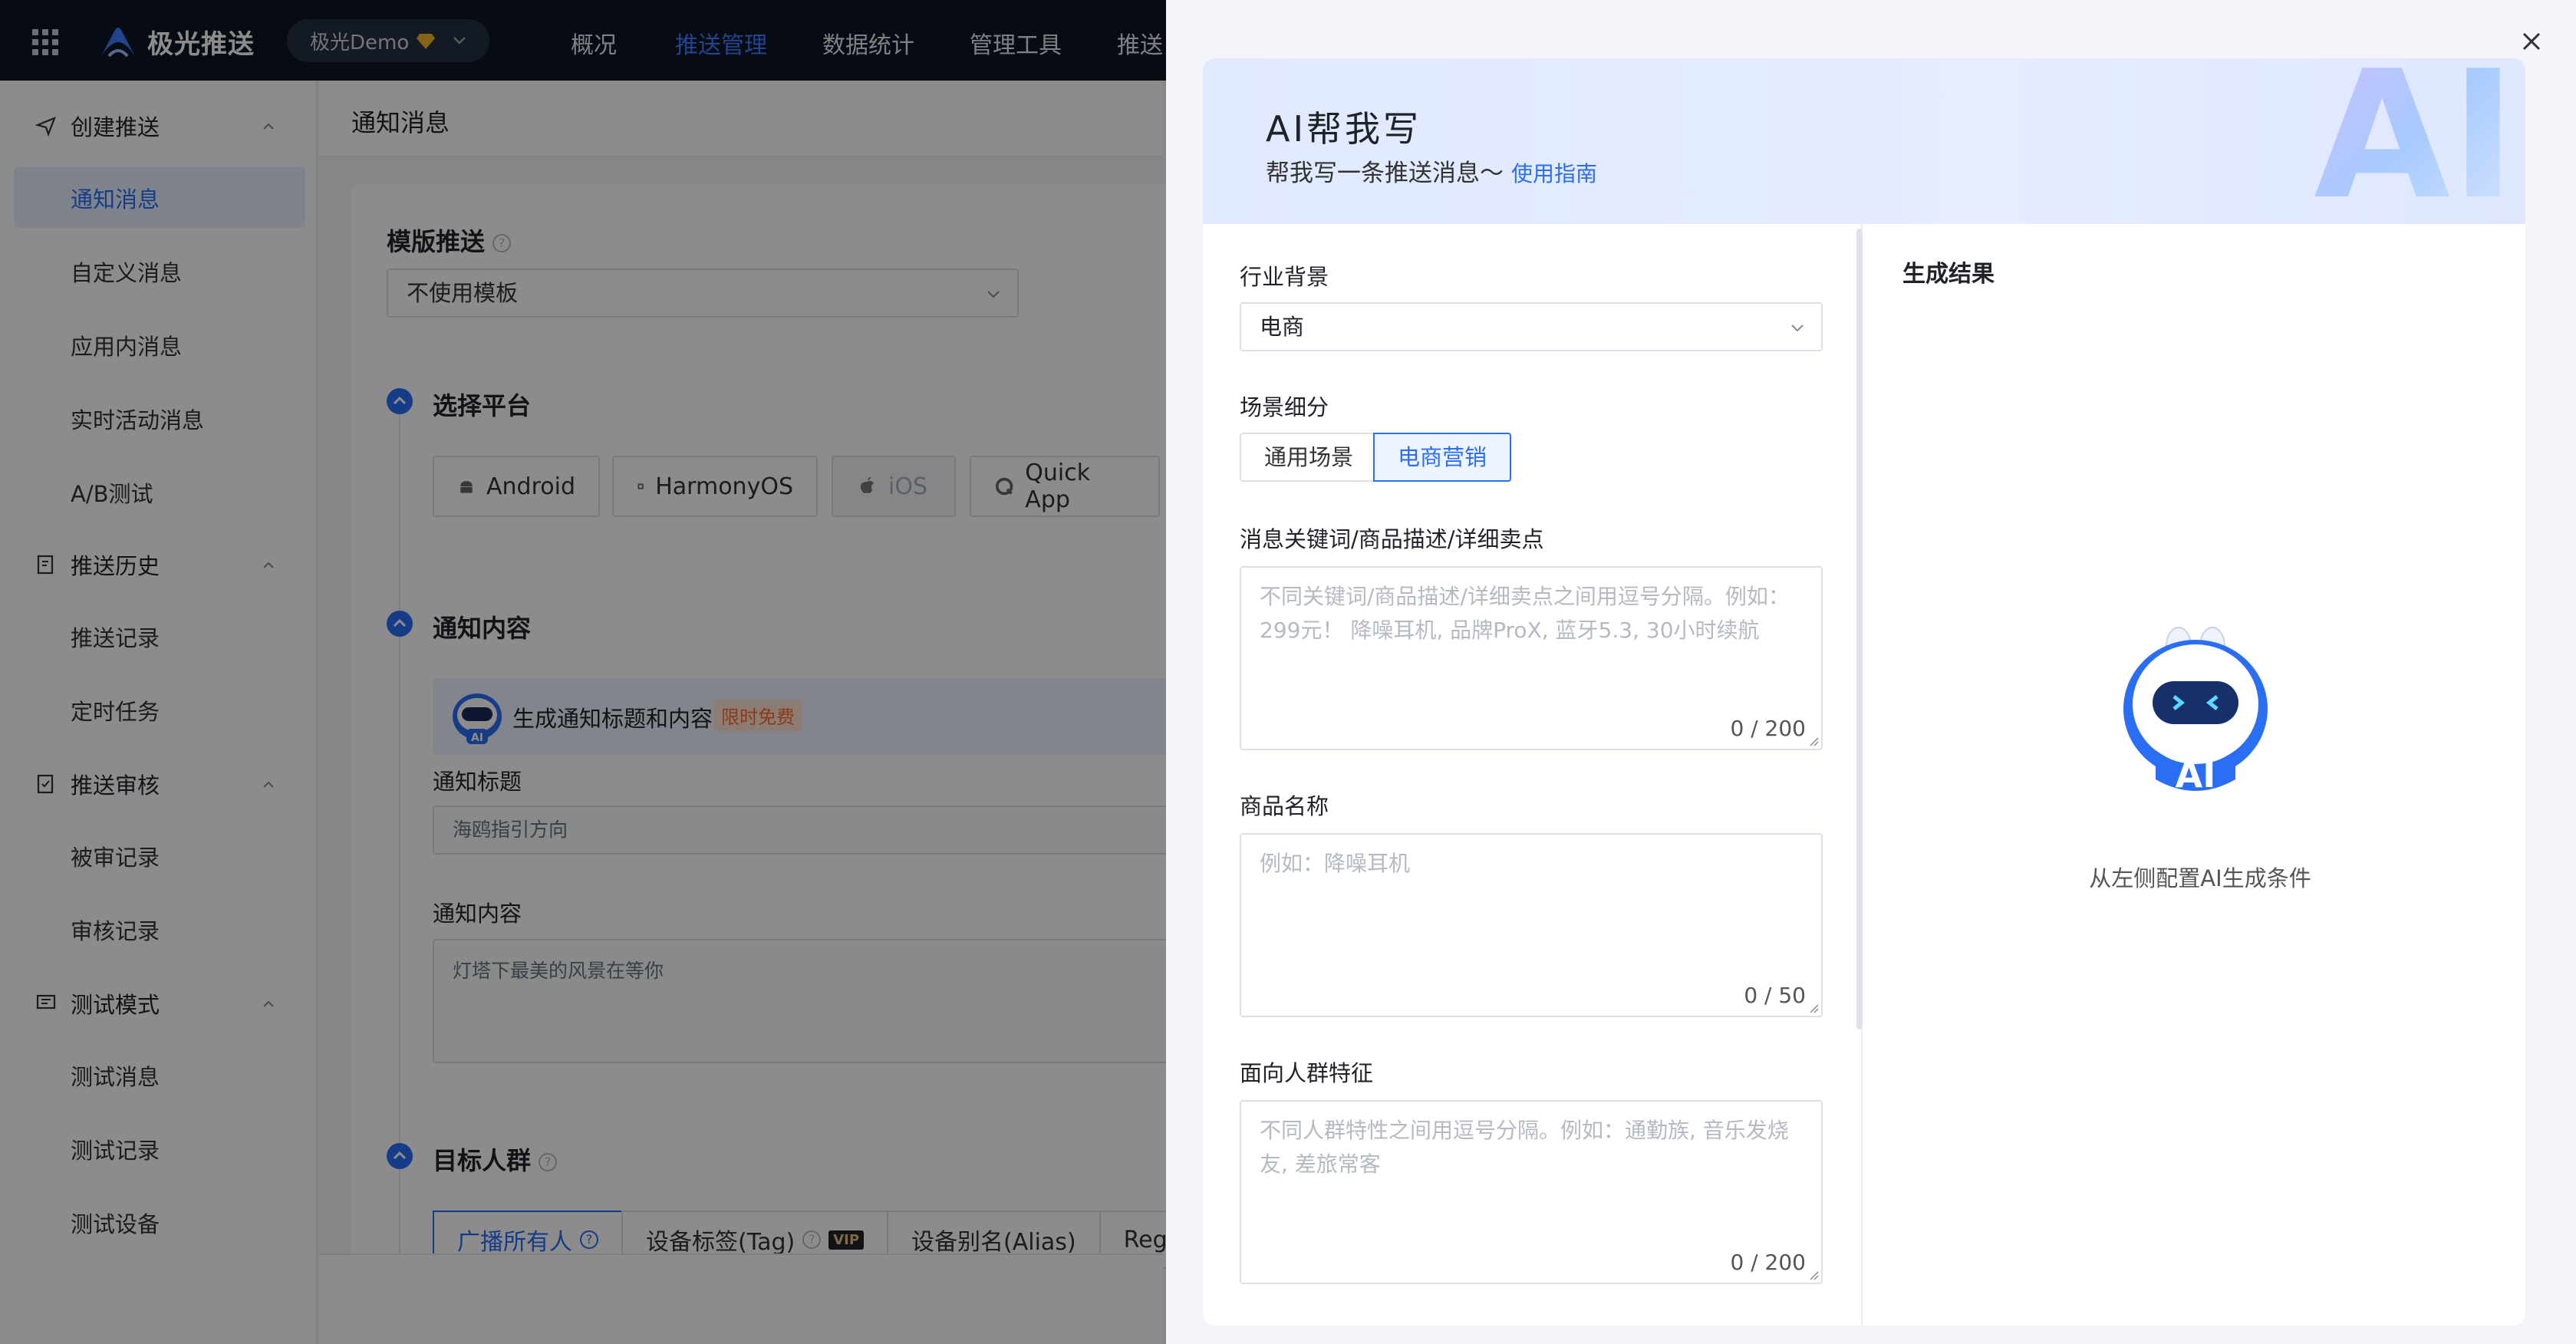 This screenshot has width=2576, height=1344. What do you see at coordinates (1554, 173) in the screenshot?
I see `usage-guide-link: 使用指南` at bounding box center [1554, 173].